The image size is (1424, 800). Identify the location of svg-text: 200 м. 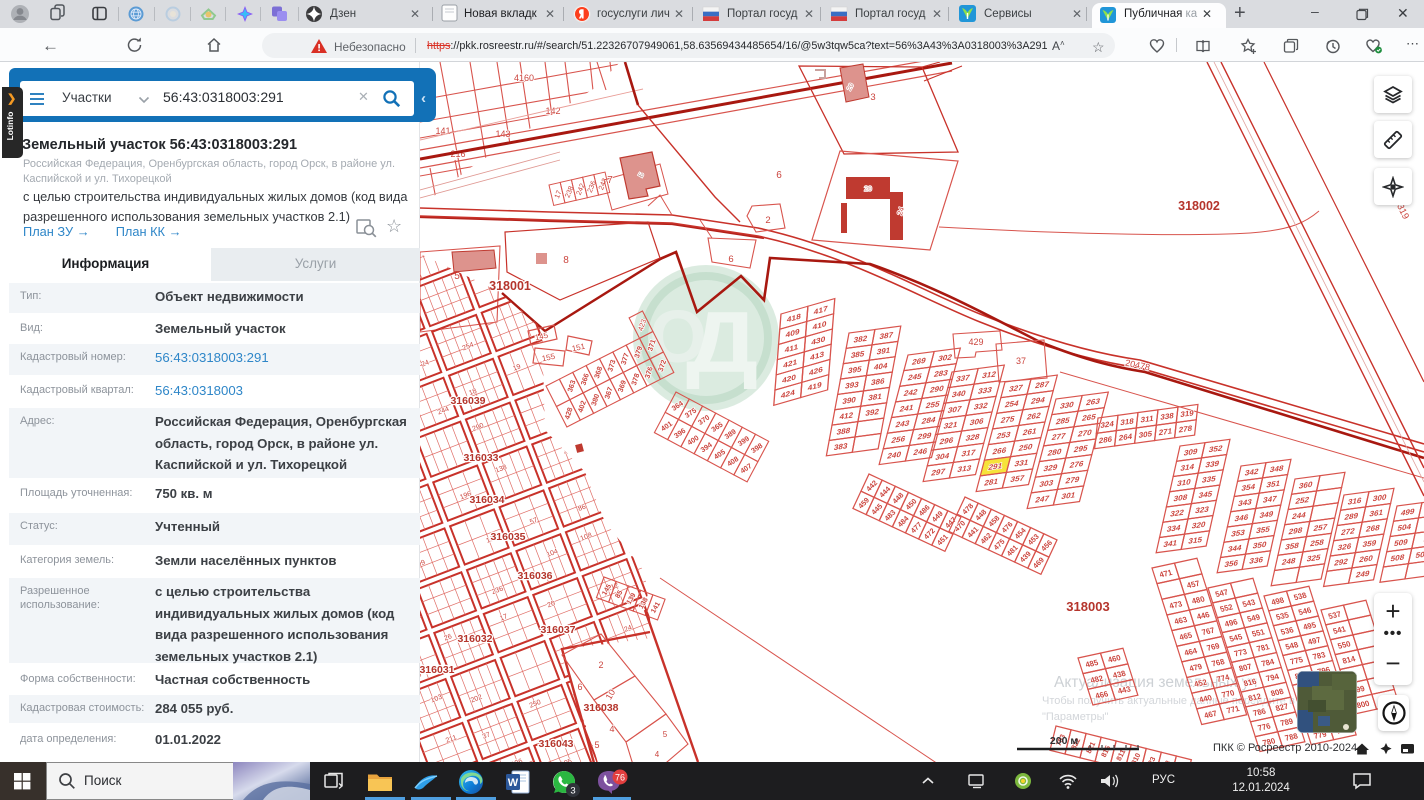
(1064, 741).